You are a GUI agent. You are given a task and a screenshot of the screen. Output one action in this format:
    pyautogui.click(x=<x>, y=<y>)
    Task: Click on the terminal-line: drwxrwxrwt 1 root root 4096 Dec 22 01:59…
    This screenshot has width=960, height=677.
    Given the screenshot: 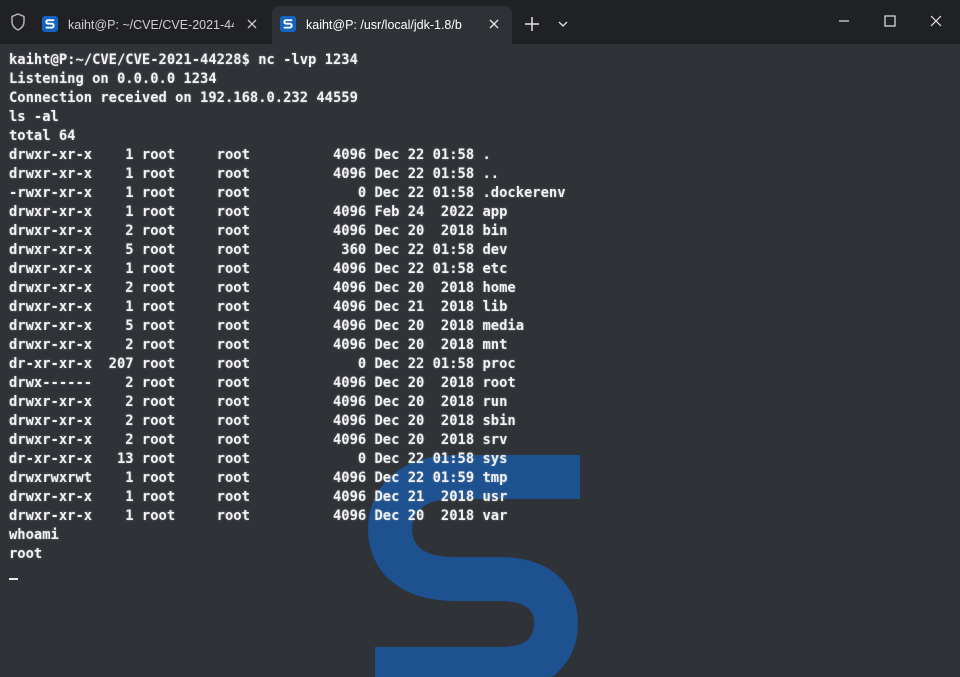 What is the action you would take?
    pyautogui.click(x=258, y=478)
    